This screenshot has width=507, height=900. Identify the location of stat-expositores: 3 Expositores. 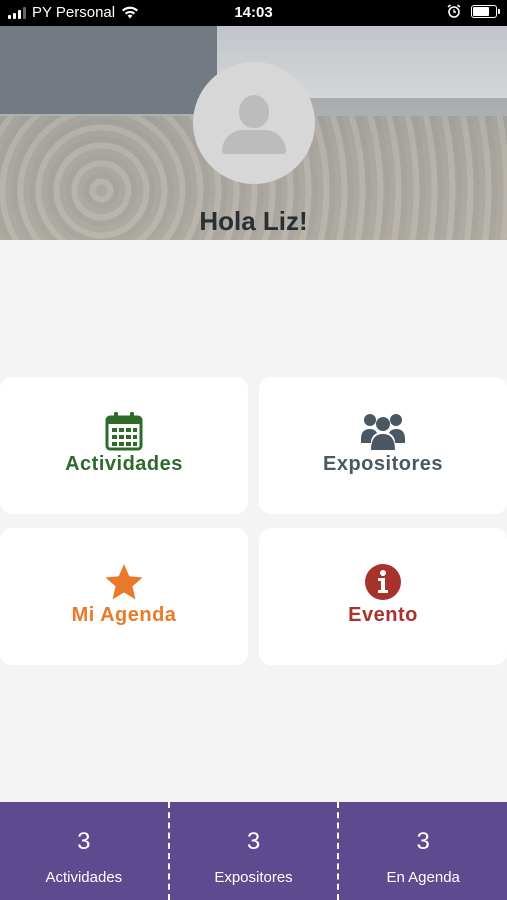
(252, 851).